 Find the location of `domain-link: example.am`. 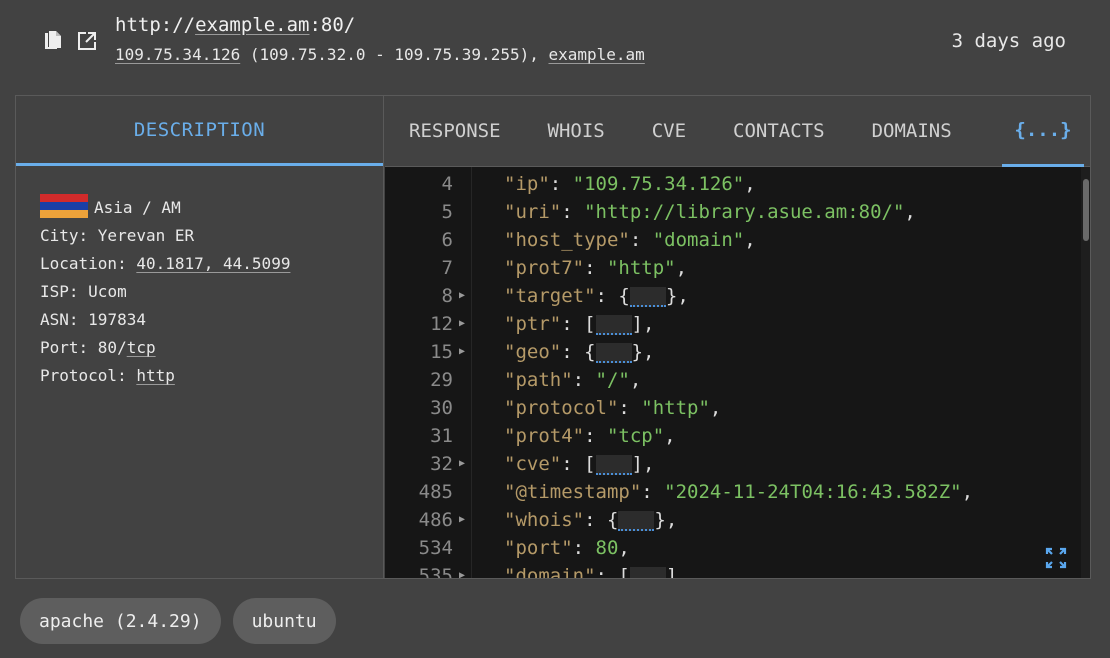

domain-link: example.am is located at coordinates (596, 54).